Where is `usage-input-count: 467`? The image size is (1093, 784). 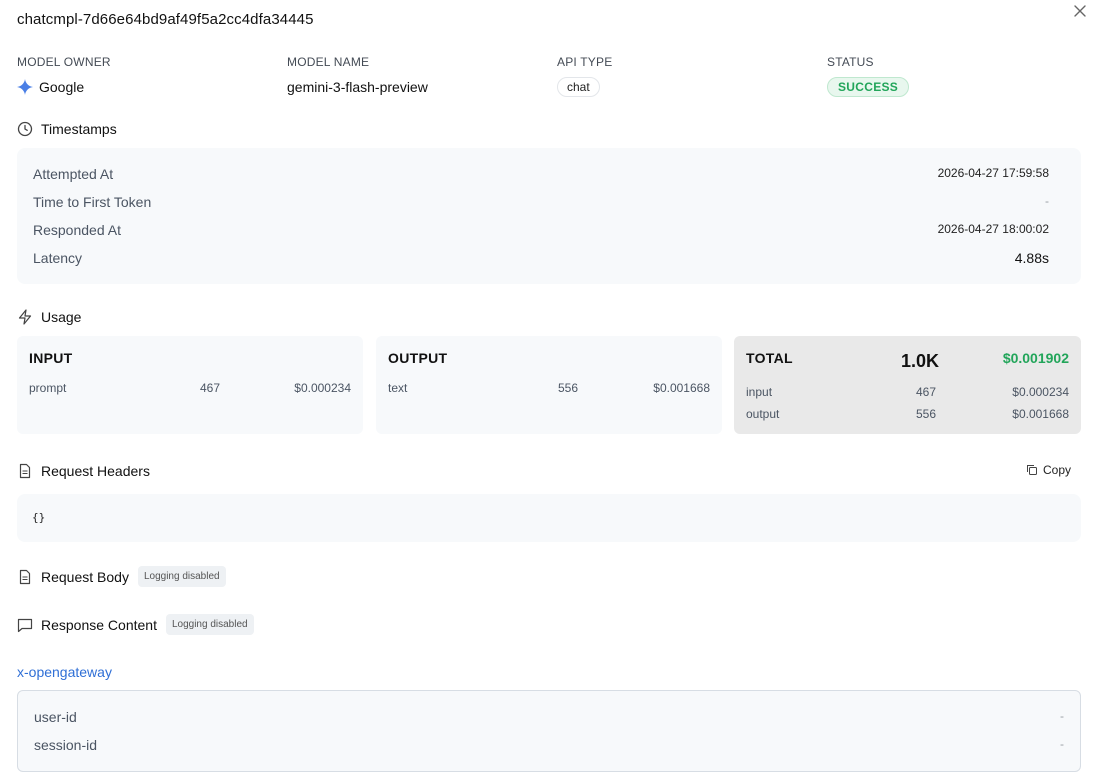 usage-input-count: 467 is located at coordinates (210, 388).